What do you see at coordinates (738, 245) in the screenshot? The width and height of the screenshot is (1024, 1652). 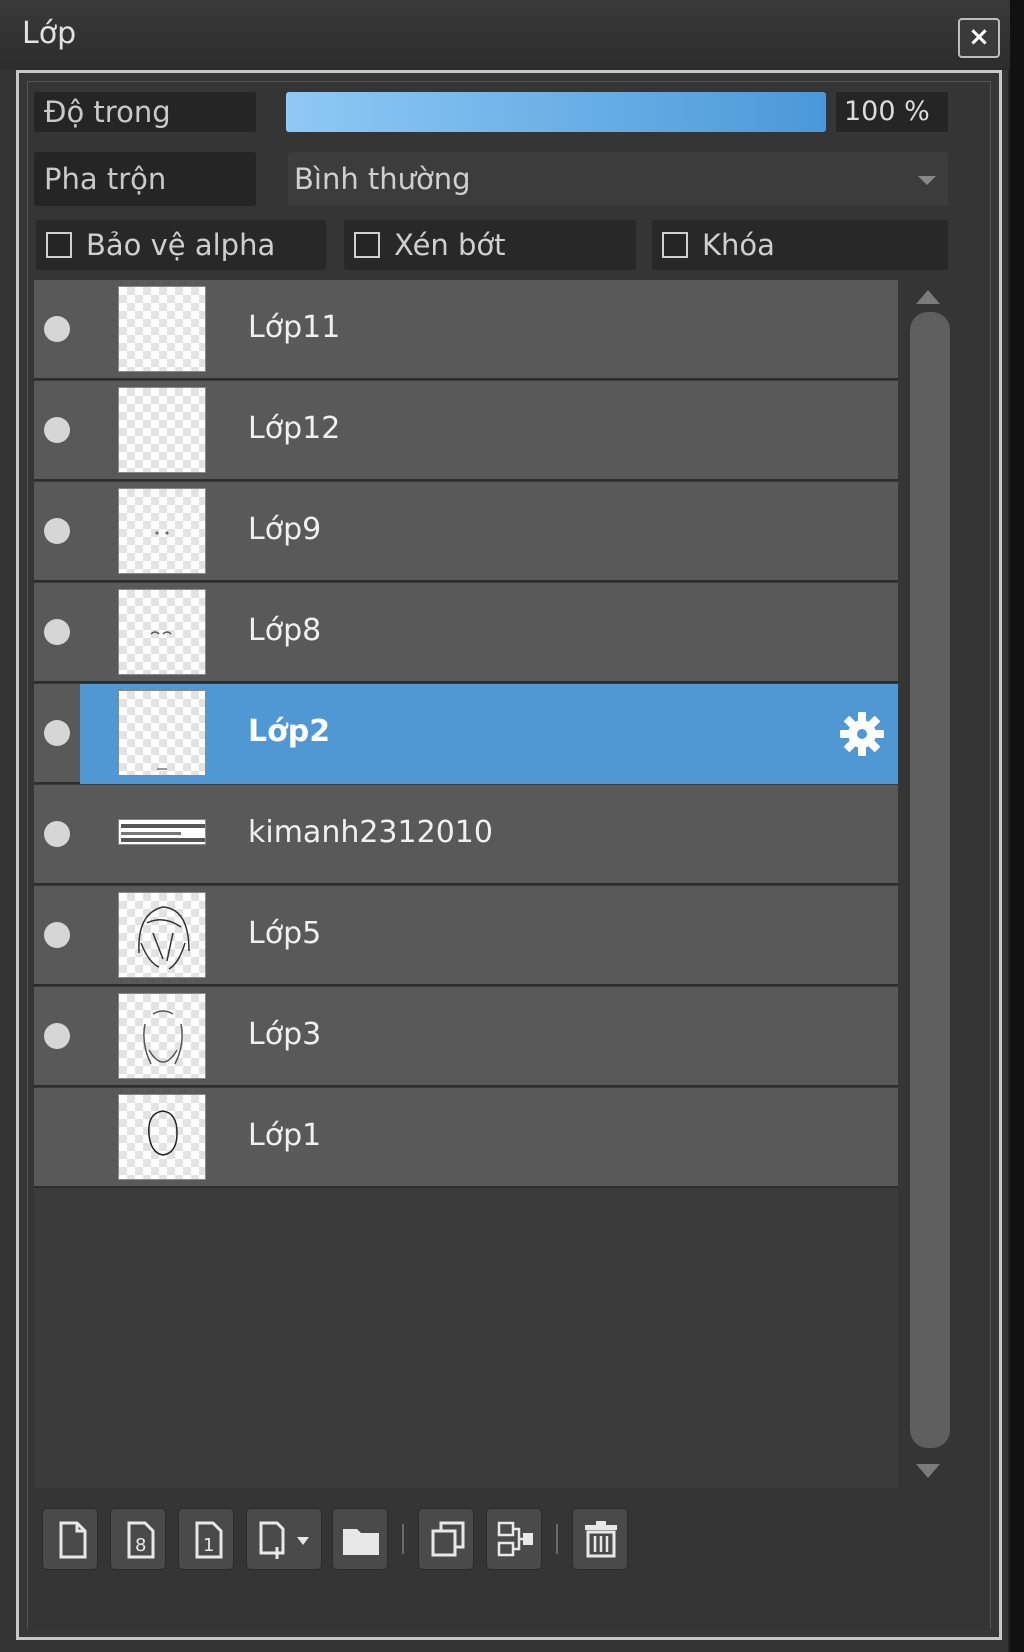 I see `lock-label: Khóa` at bounding box center [738, 245].